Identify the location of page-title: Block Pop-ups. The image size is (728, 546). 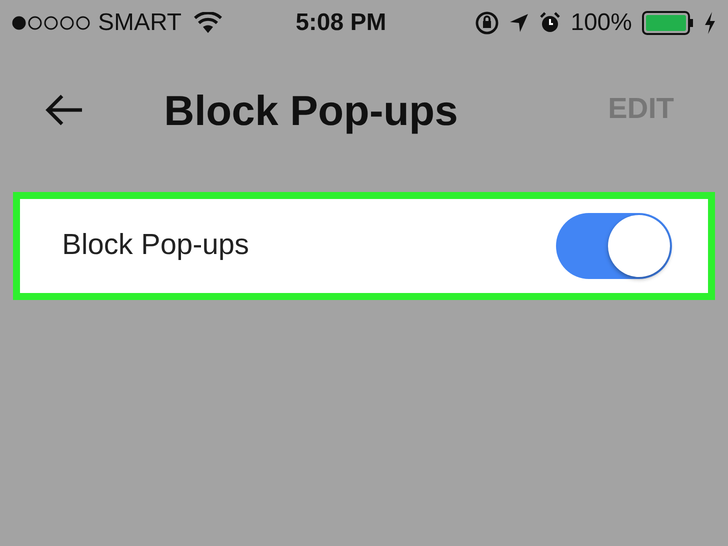
(311, 111).